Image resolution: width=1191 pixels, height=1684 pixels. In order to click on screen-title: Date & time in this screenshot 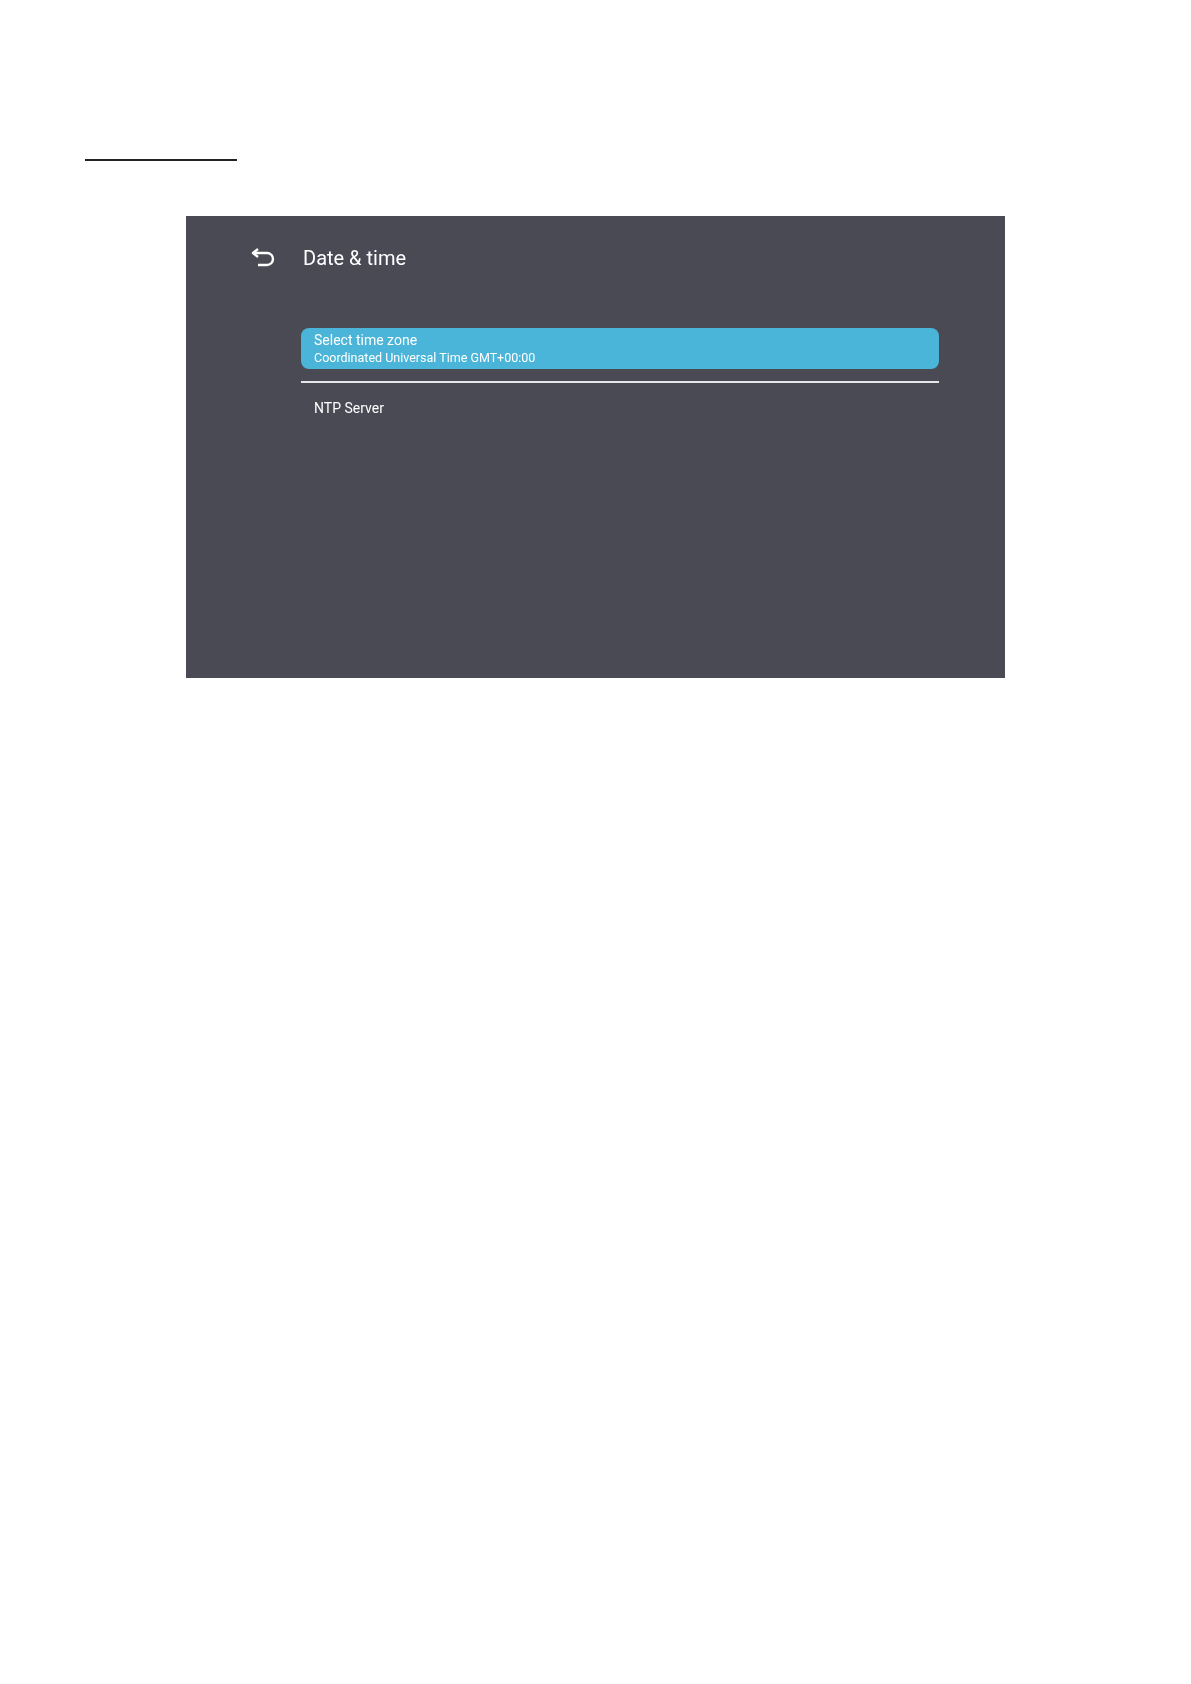, I will do `click(355, 258)`.